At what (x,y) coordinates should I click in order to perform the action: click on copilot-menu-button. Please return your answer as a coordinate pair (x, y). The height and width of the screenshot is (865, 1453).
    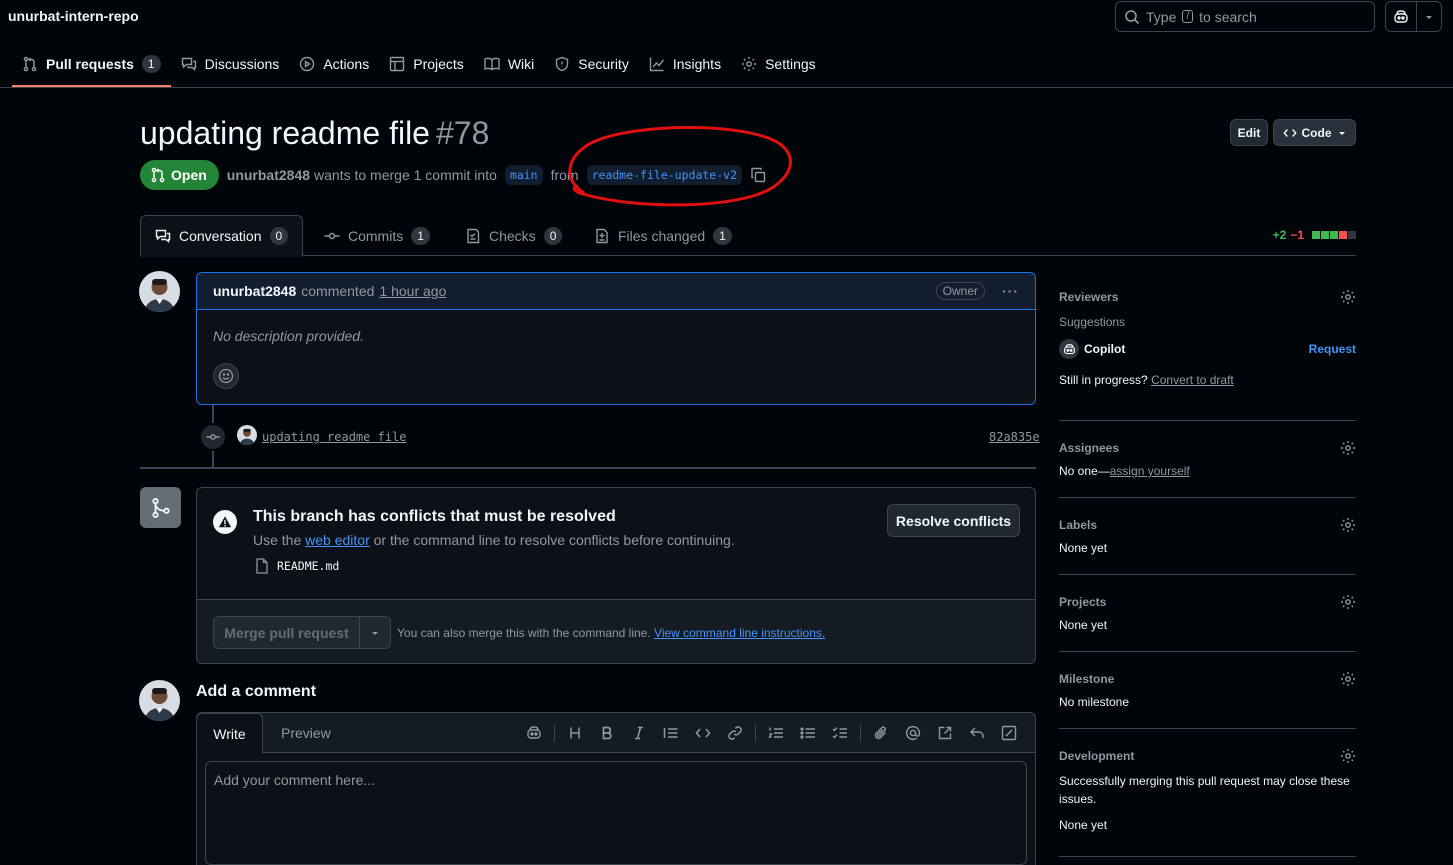
    Looking at the image, I should click on (1413, 16).